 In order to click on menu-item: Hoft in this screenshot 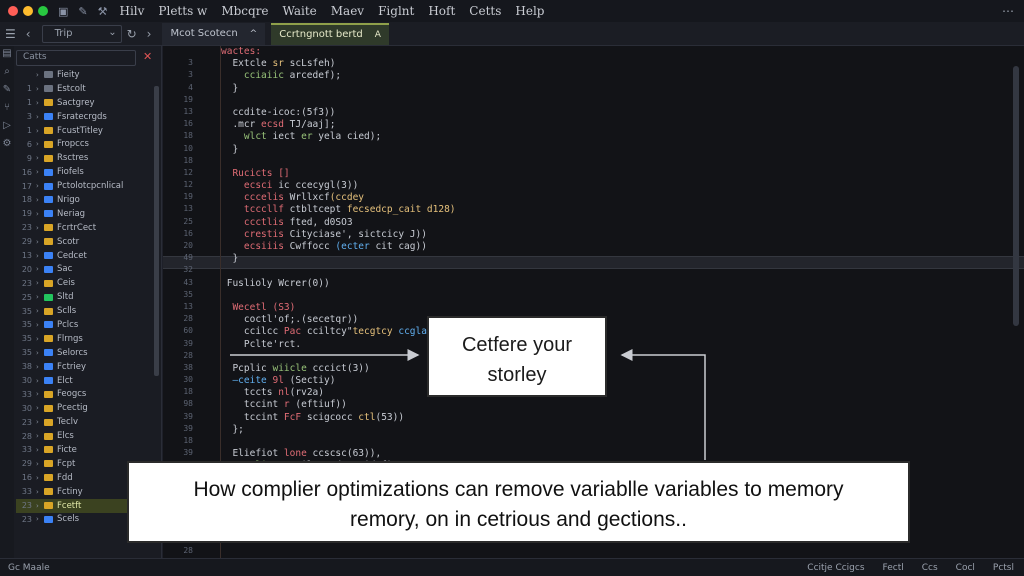, I will do `click(441, 11)`.